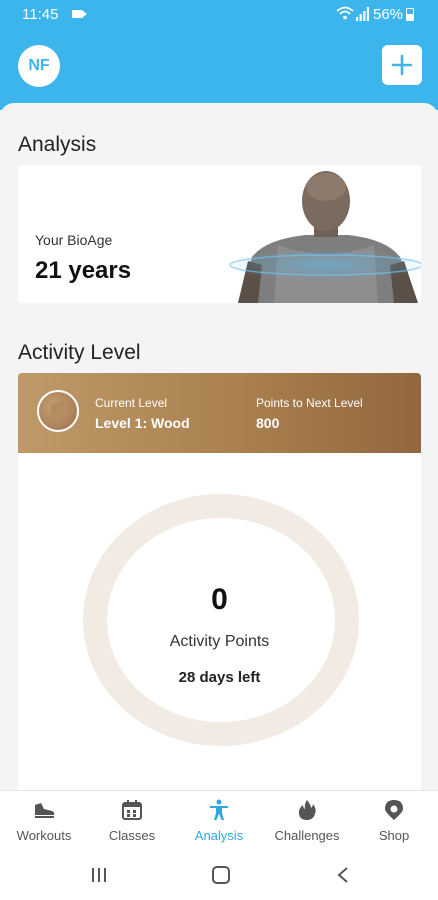 Image resolution: width=438 pixels, height=900 pixels. Describe the element at coordinates (142, 423) in the screenshot. I see `current-level-value: Level 1: Wood` at that location.